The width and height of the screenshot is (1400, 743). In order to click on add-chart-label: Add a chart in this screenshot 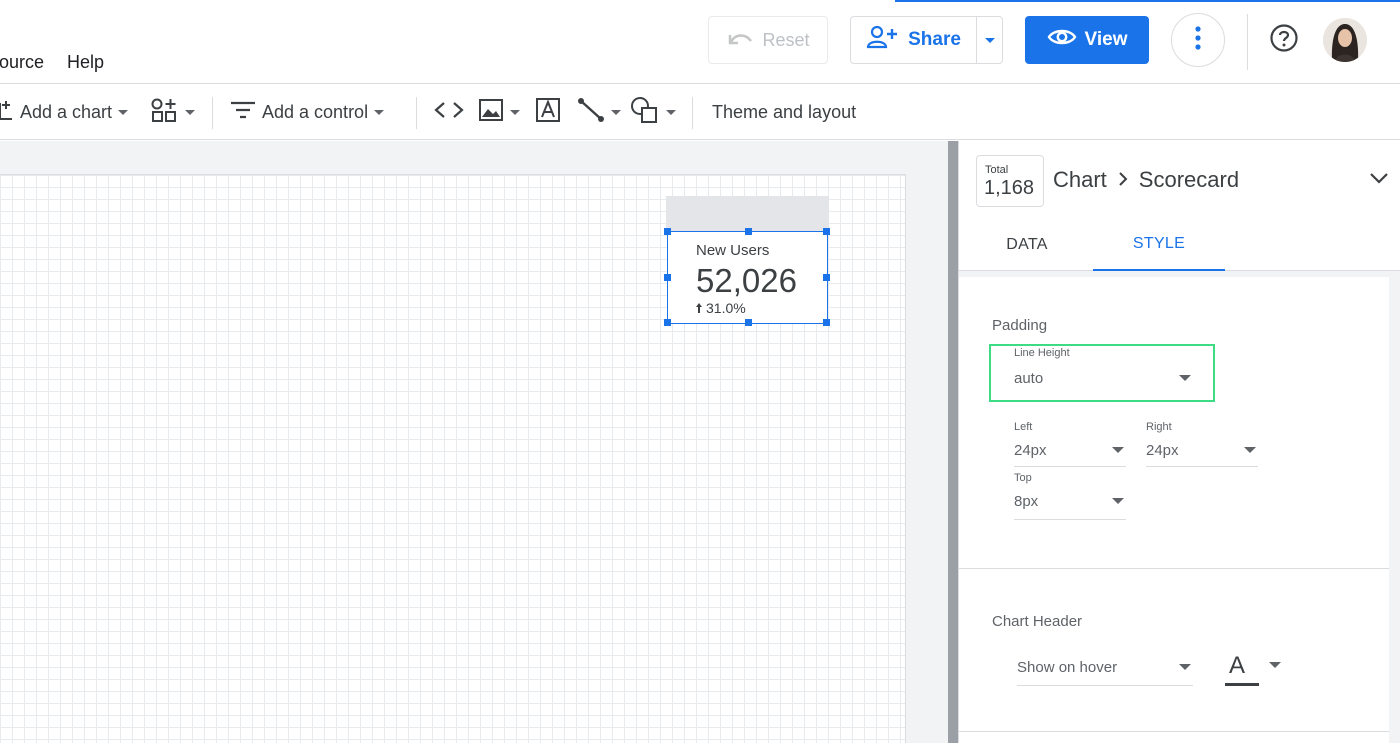, I will do `click(66, 111)`.